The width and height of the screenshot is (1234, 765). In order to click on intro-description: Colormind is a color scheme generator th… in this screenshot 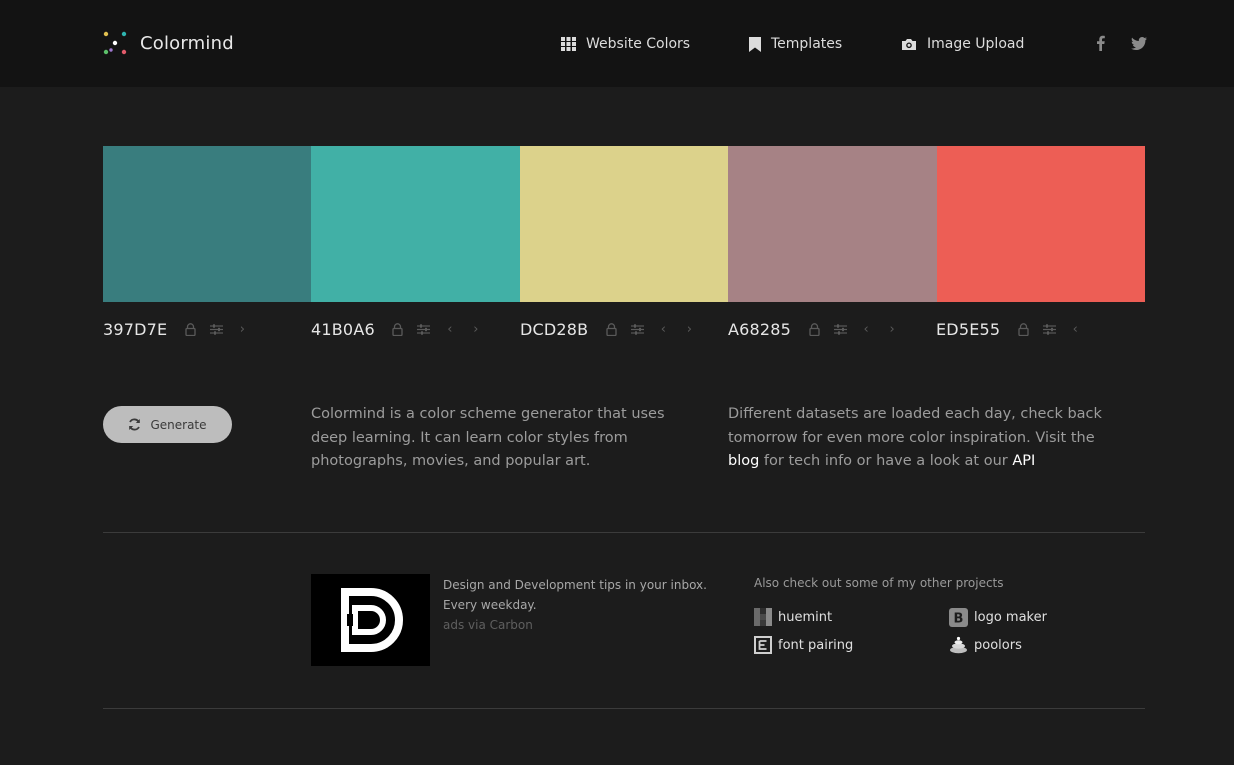, I will do `click(488, 437)`.